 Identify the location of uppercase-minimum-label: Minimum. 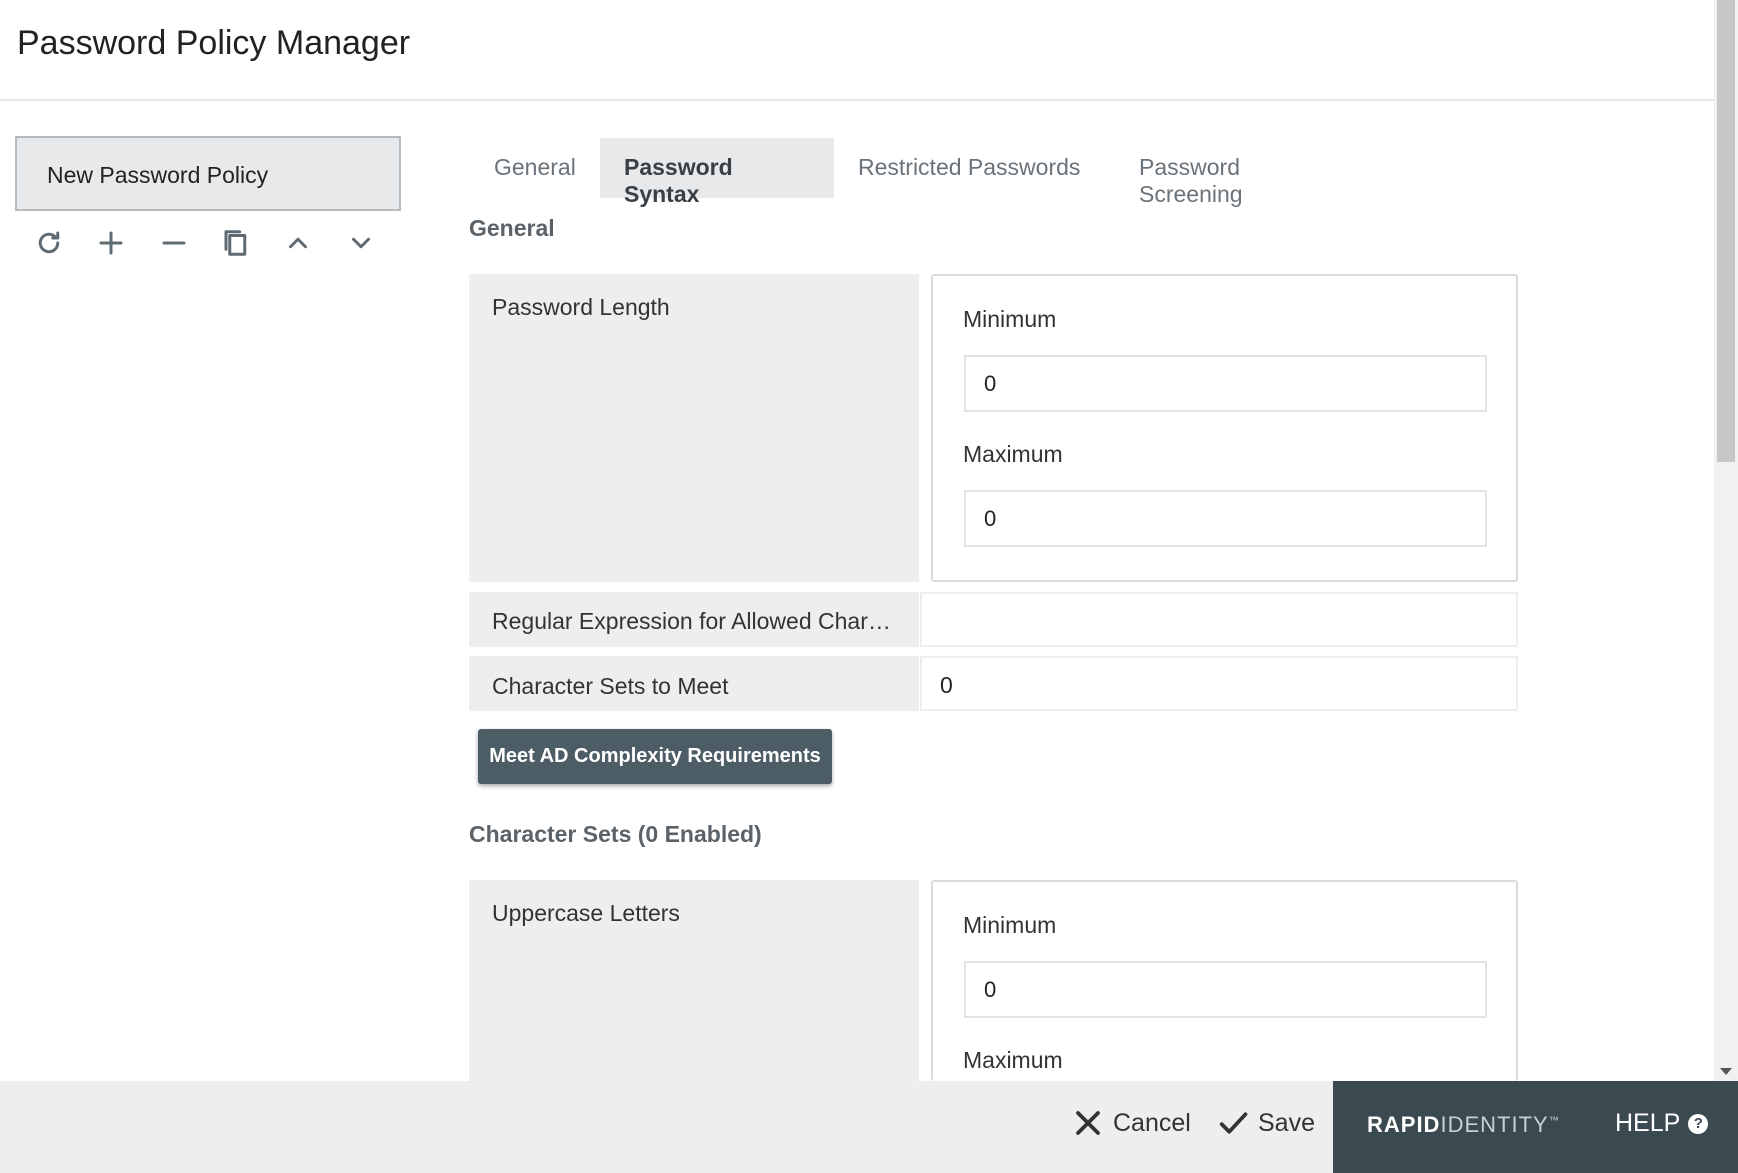
(1010, 925).